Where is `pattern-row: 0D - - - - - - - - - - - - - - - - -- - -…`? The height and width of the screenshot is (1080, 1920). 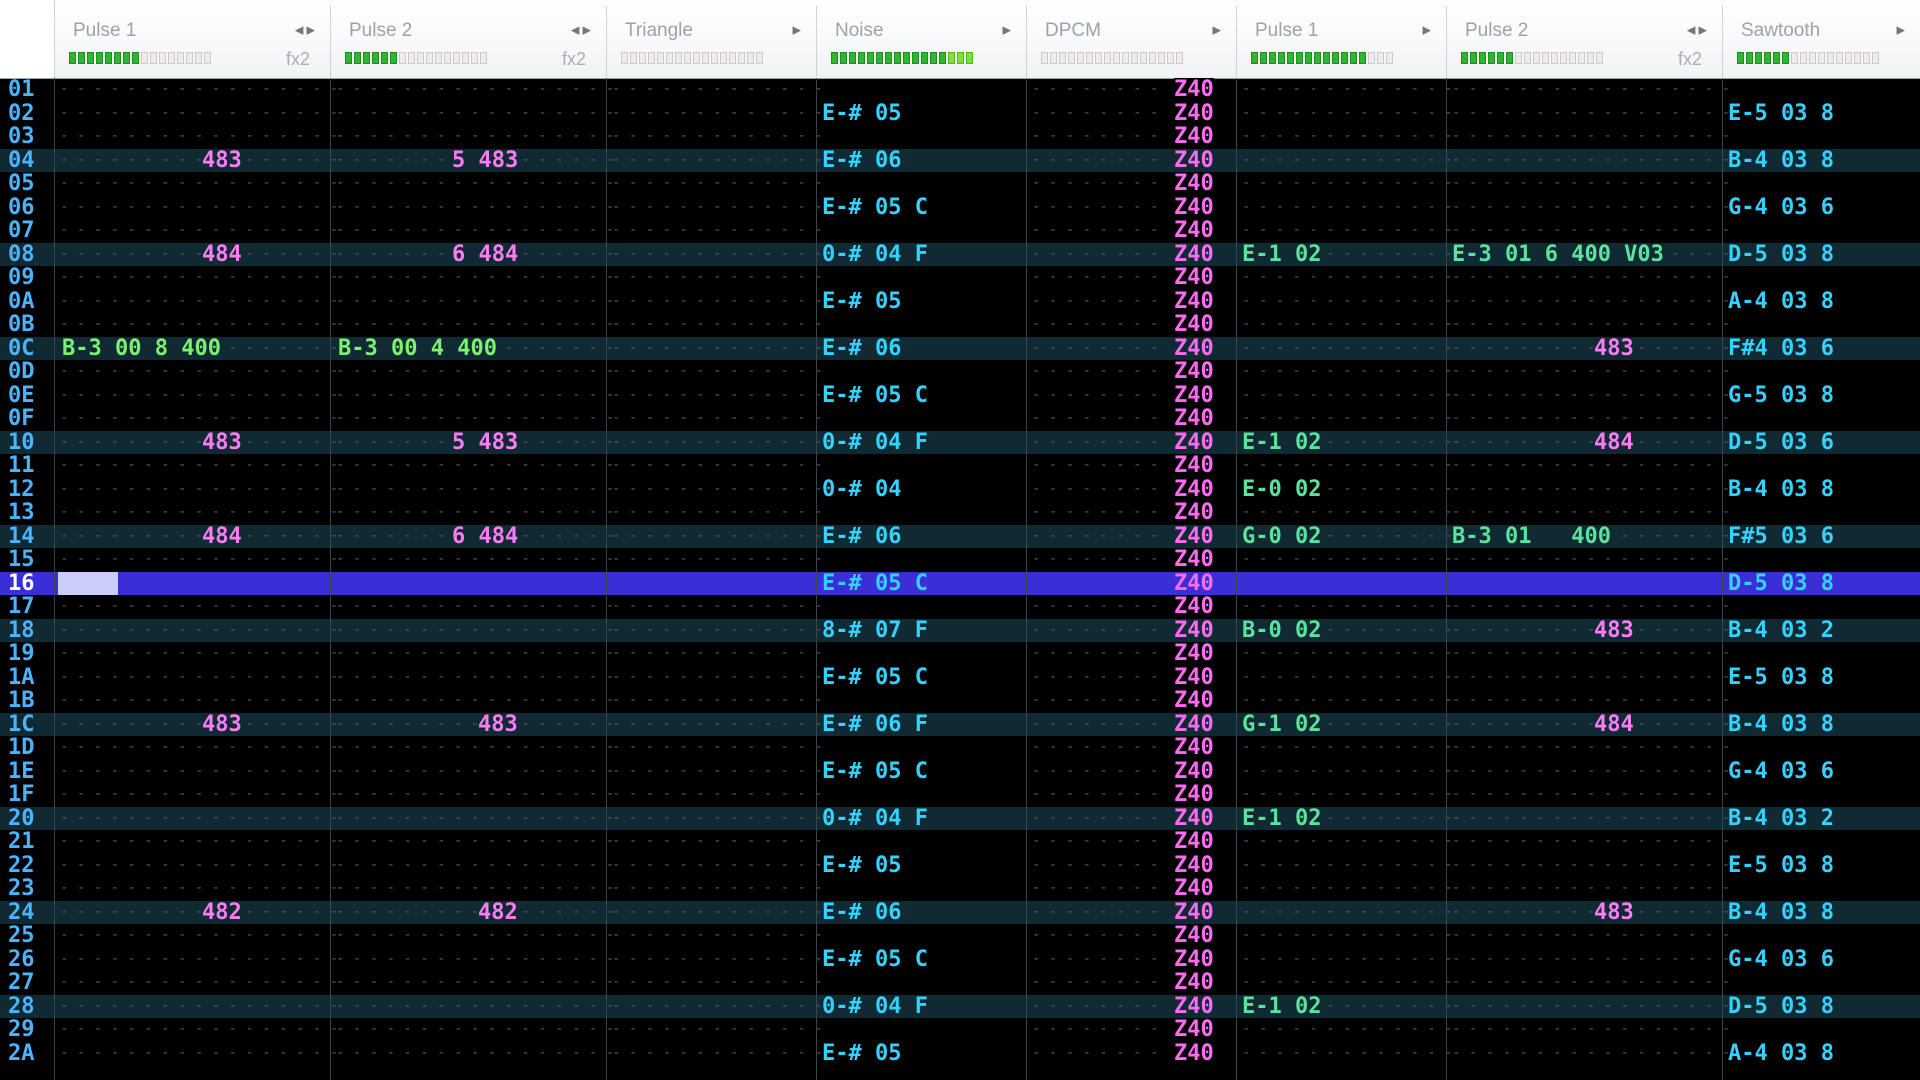 pattern-row: 0D - - - - - - - - - - - - - - - - -- - -… is located at coordinates (960, 372).